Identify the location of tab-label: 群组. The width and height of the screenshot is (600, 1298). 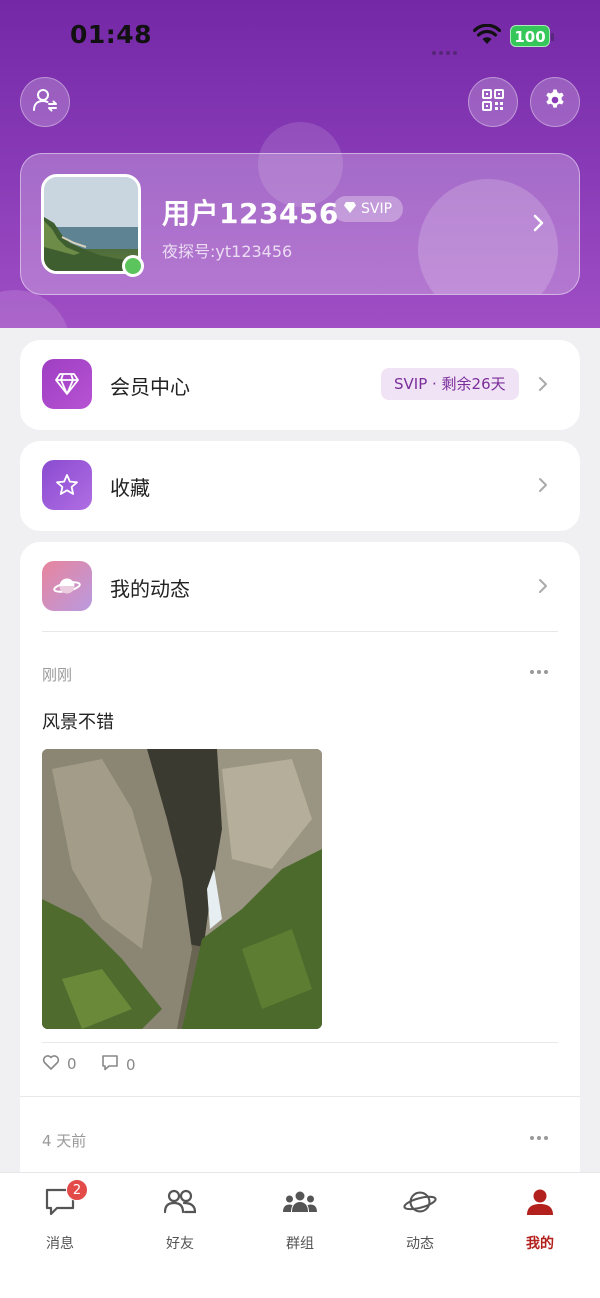
(300, 1244).